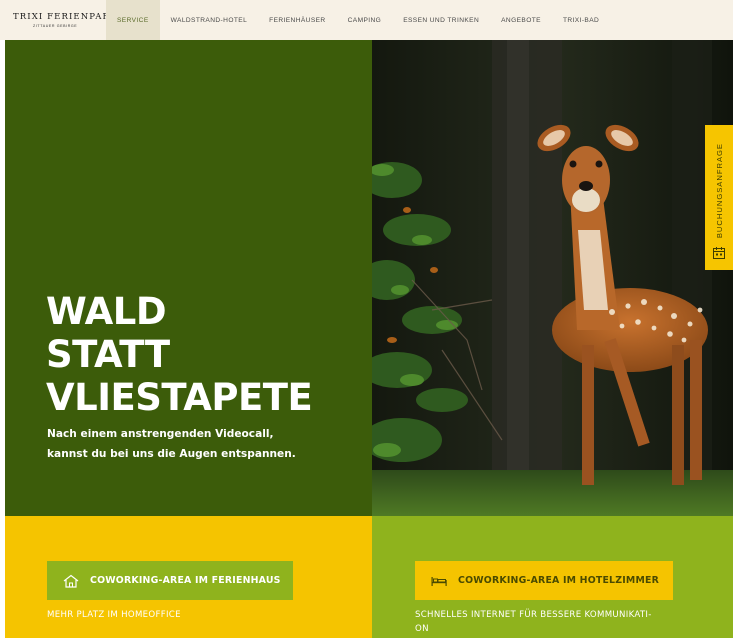 The width and height of the screenshot is (733, 638). What do you see at coordinates (439, 581) in the screenshot?
I see `bed-icon` at bounding box center [439, 581].